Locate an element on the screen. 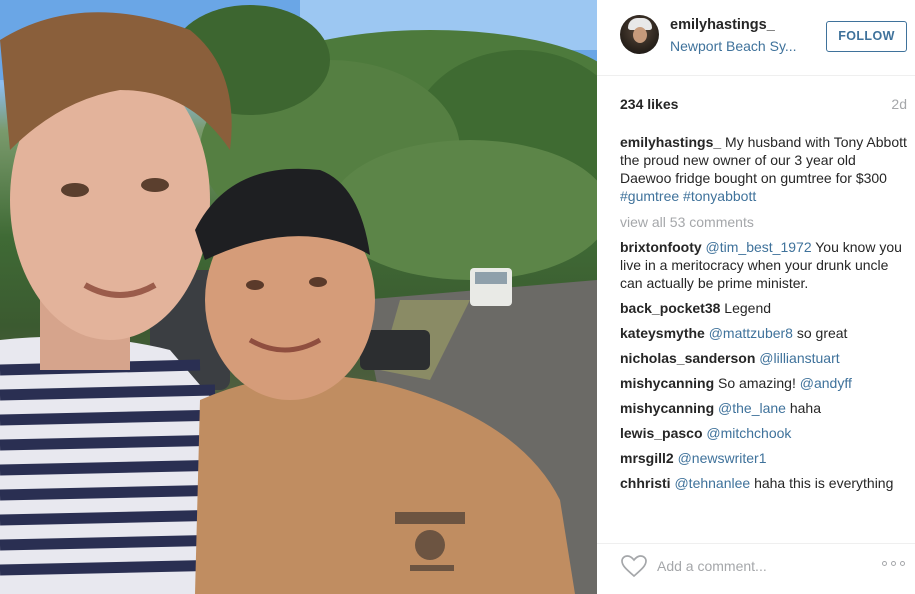  comment-username: nicholas_sanderson is located at coordinates (687, 358).